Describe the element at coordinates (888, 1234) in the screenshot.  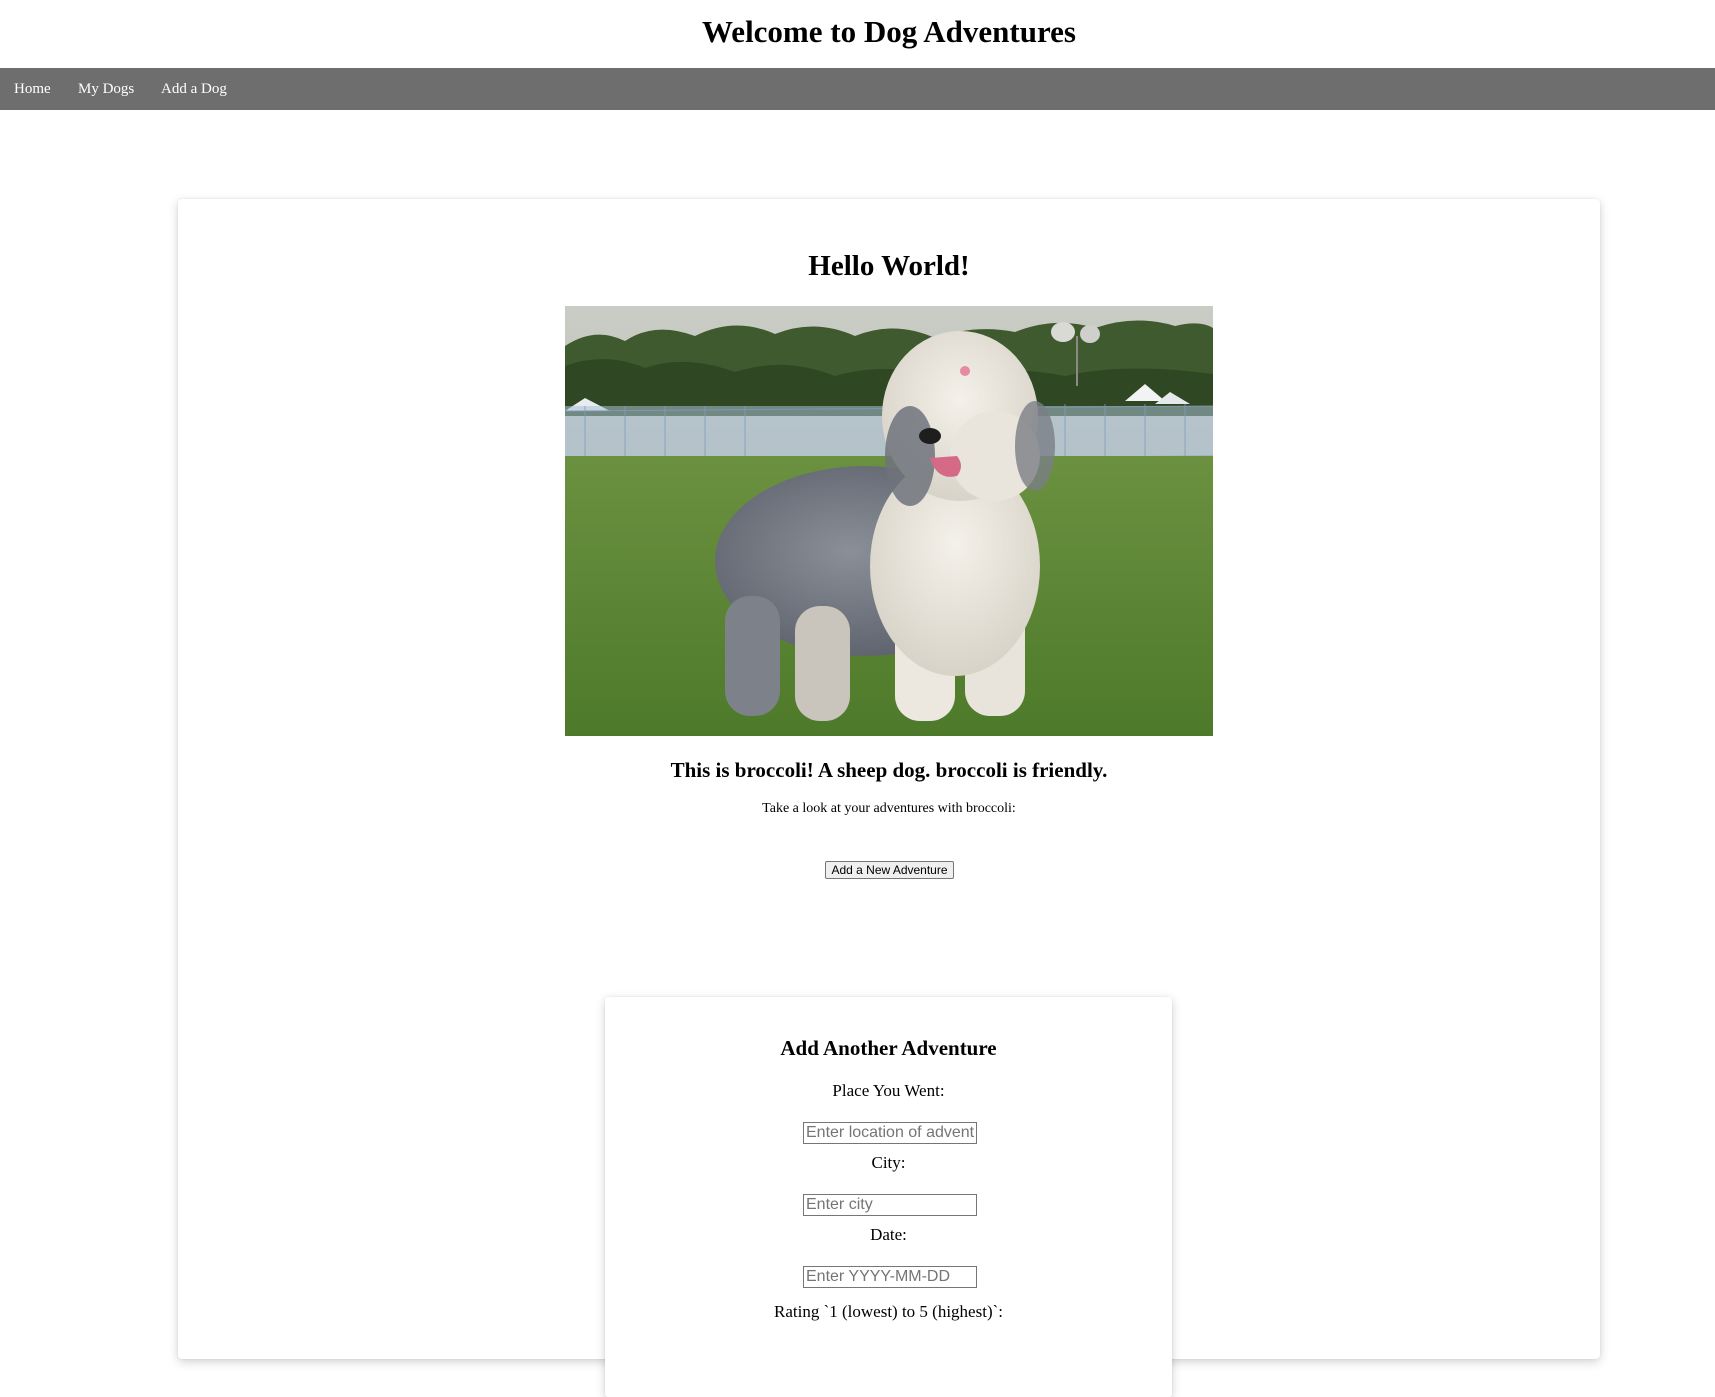
I see `date-label: Date:` at that location.